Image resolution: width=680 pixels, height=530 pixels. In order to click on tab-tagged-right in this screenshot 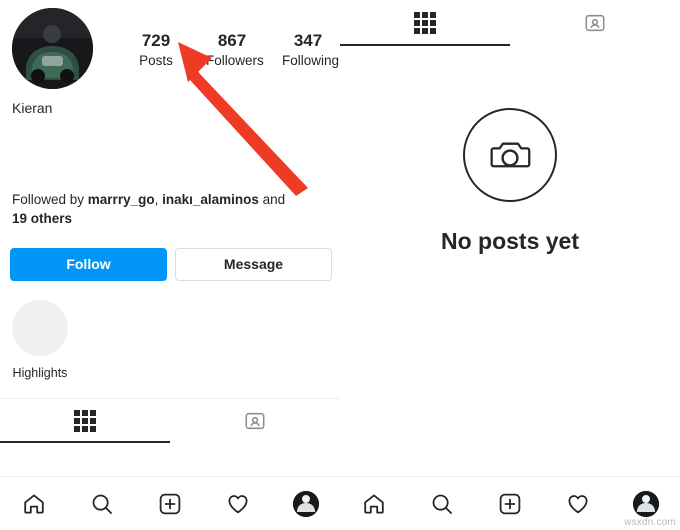, I will do `click(595, 23)`.